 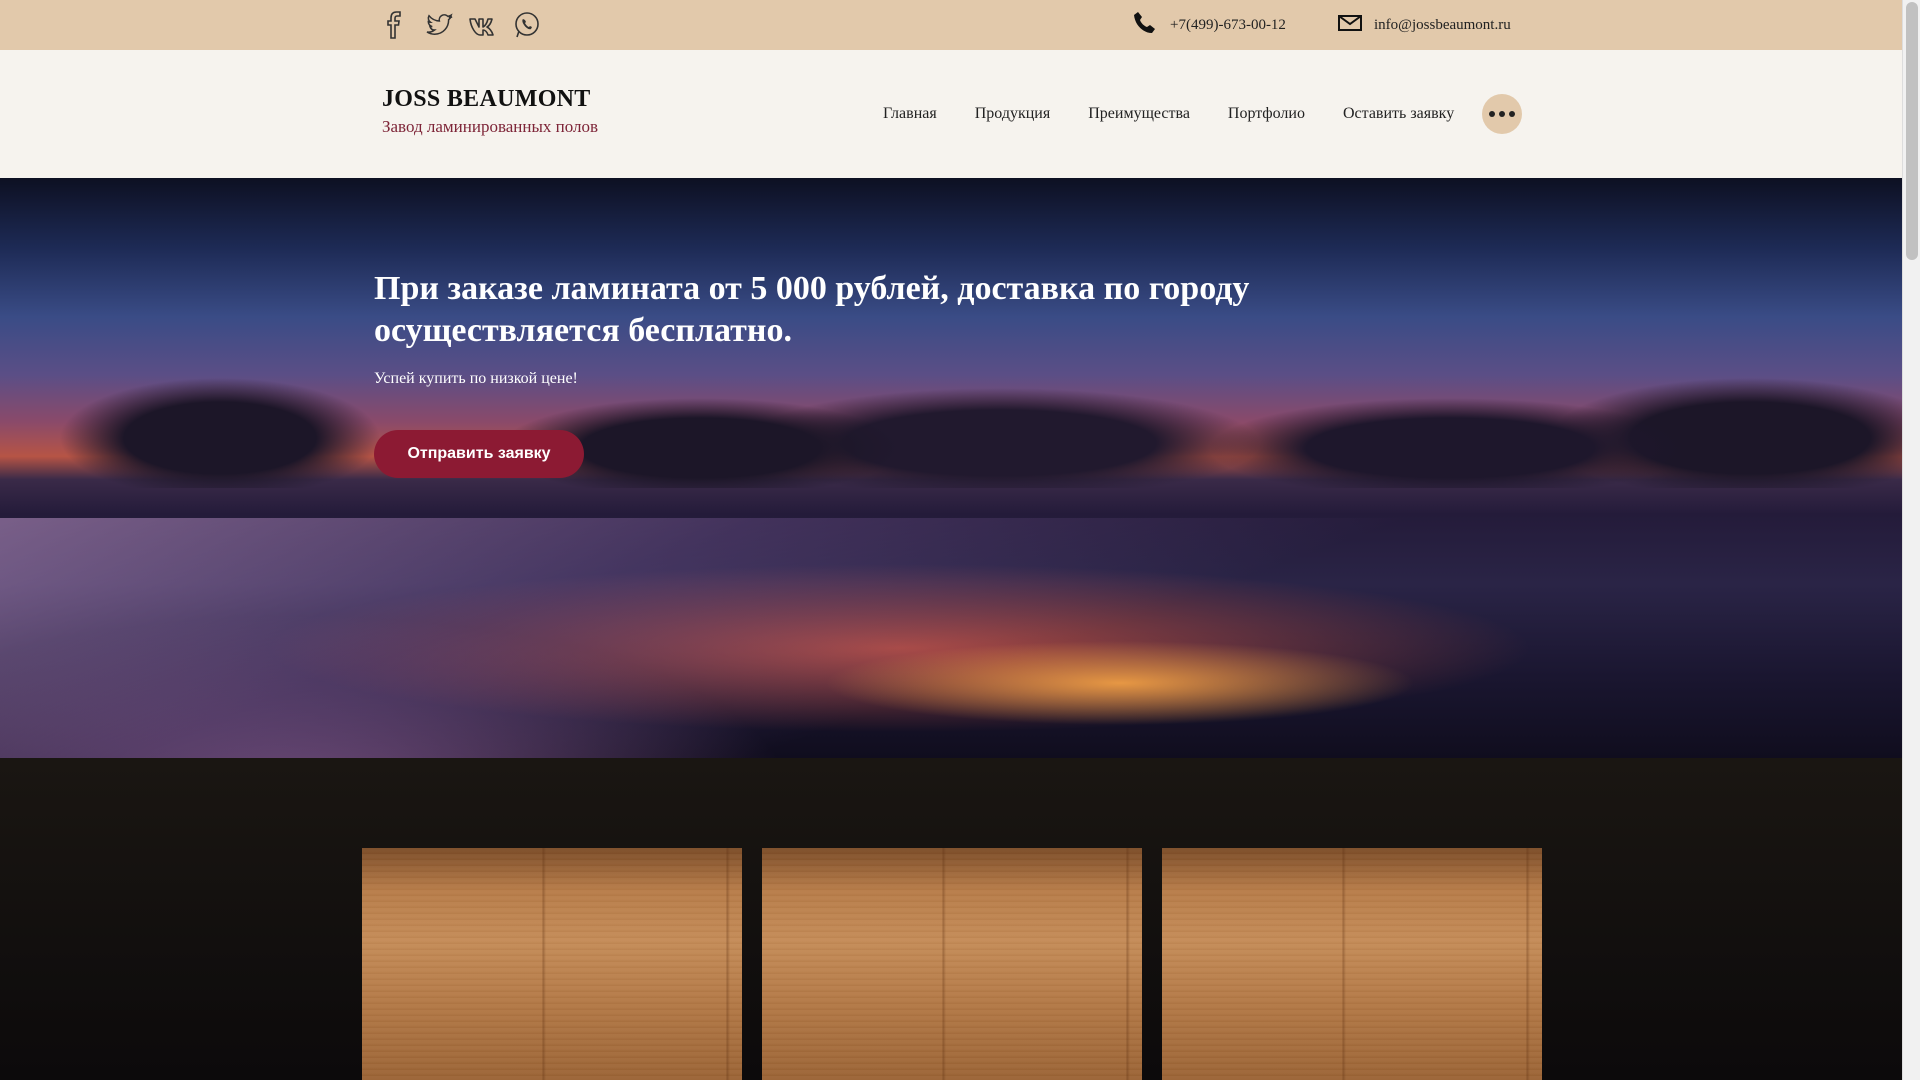 What do you see at coordinates (1013, 114) in the screenshot?
I see `nav-item-products: Продукция` at bounding box center [1013, 114].